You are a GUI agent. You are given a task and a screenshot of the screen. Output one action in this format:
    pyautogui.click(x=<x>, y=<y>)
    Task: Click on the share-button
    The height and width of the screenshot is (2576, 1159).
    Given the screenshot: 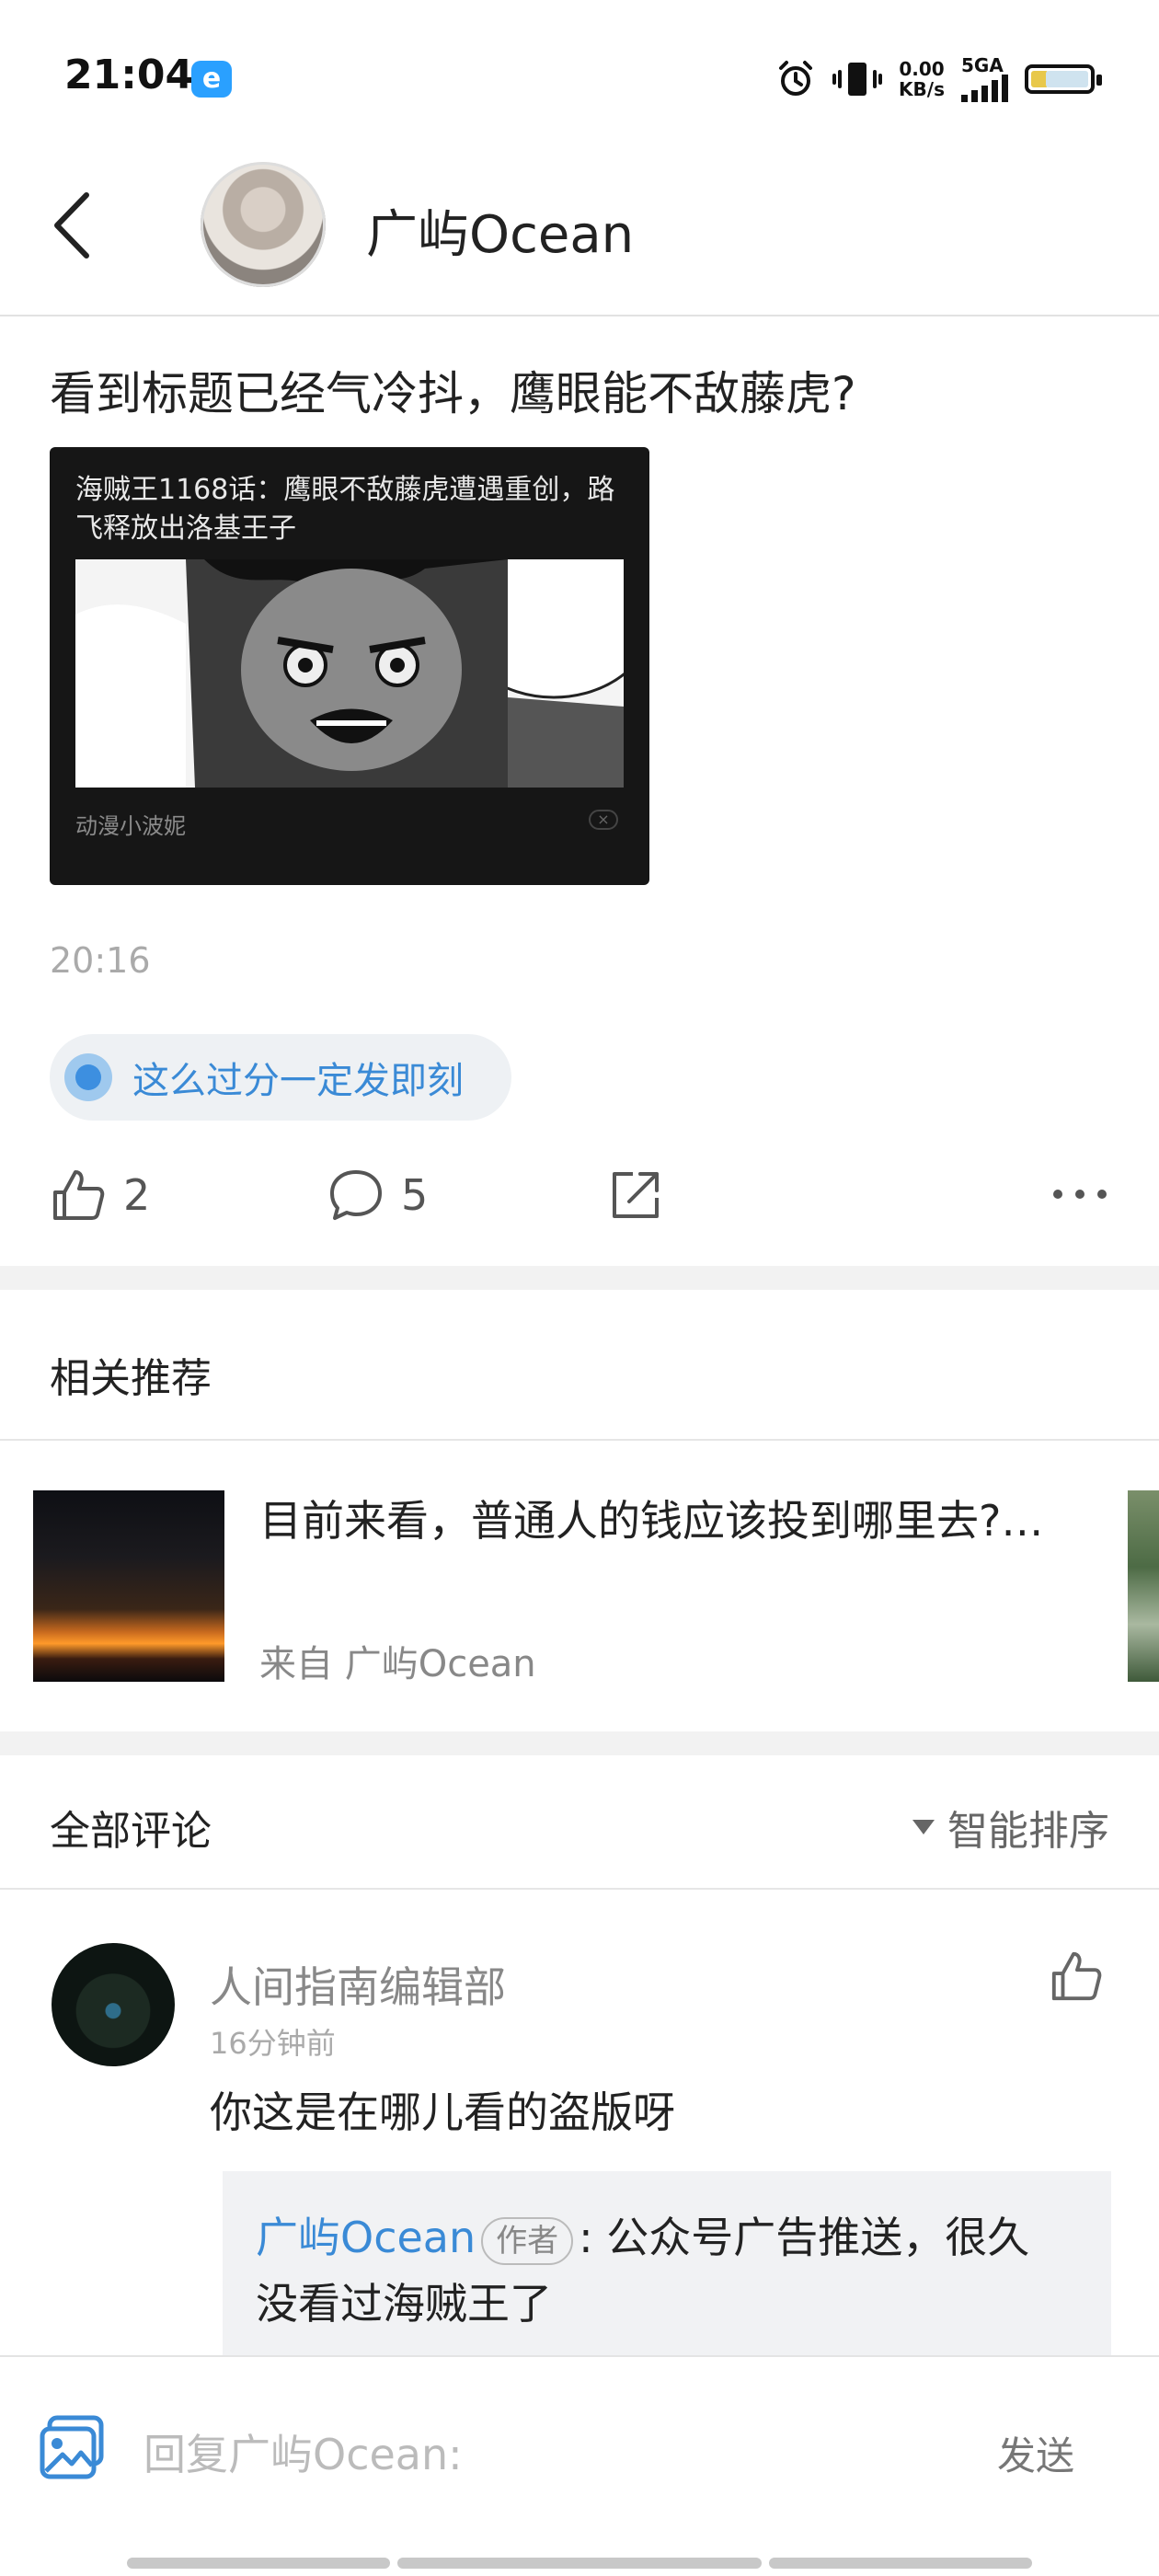 What is the action you would take?
    pyautogui.click(x=635, y=1195)
    